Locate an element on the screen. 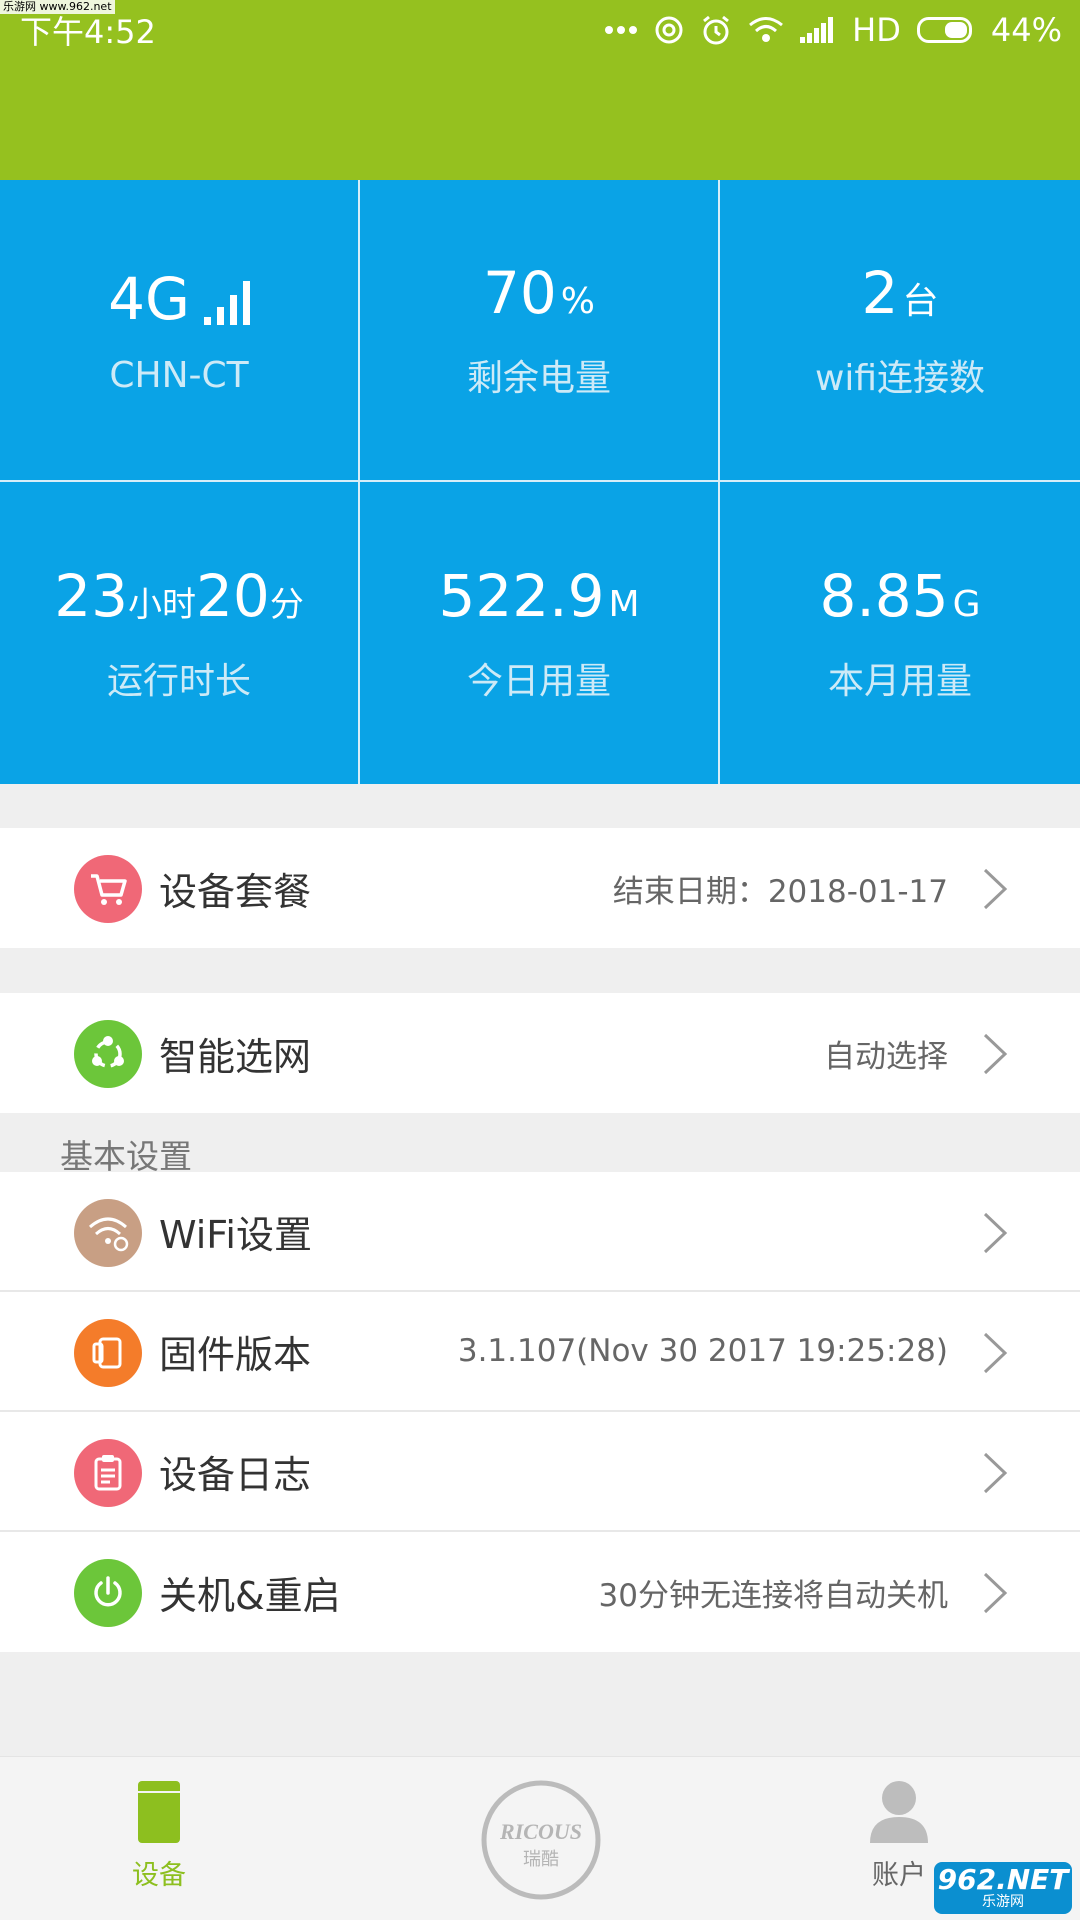 This screenshot has width=1080, height=1920. device-icon is located at coordinates (159, 1812).